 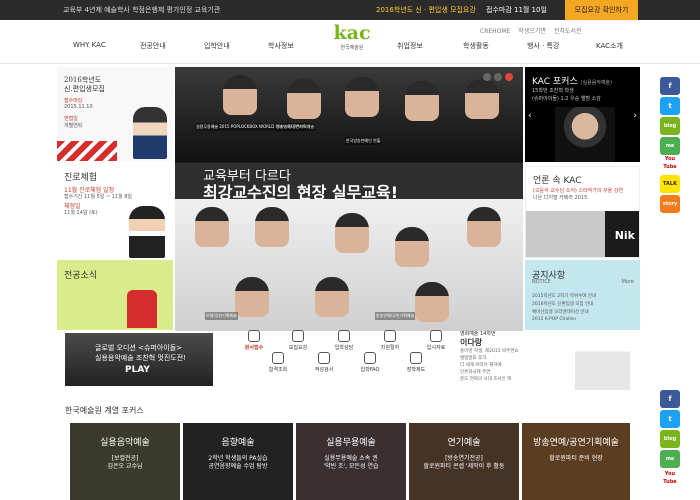 What do you see at coordinates (363, 141) in the screenshot?
I see `banner-caption: 한국방송연예인 연출` at bounding box center [363, 141].